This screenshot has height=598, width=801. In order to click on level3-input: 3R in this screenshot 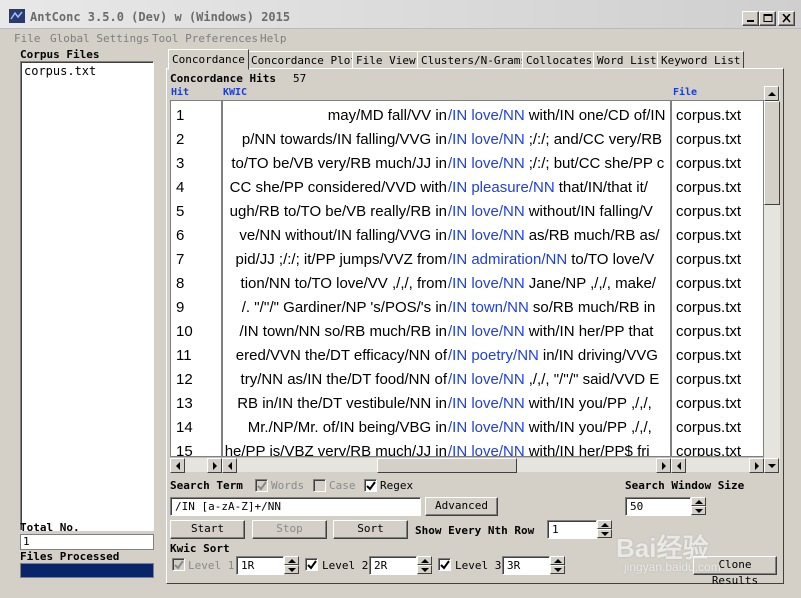, I will do `click(526, 565)`.